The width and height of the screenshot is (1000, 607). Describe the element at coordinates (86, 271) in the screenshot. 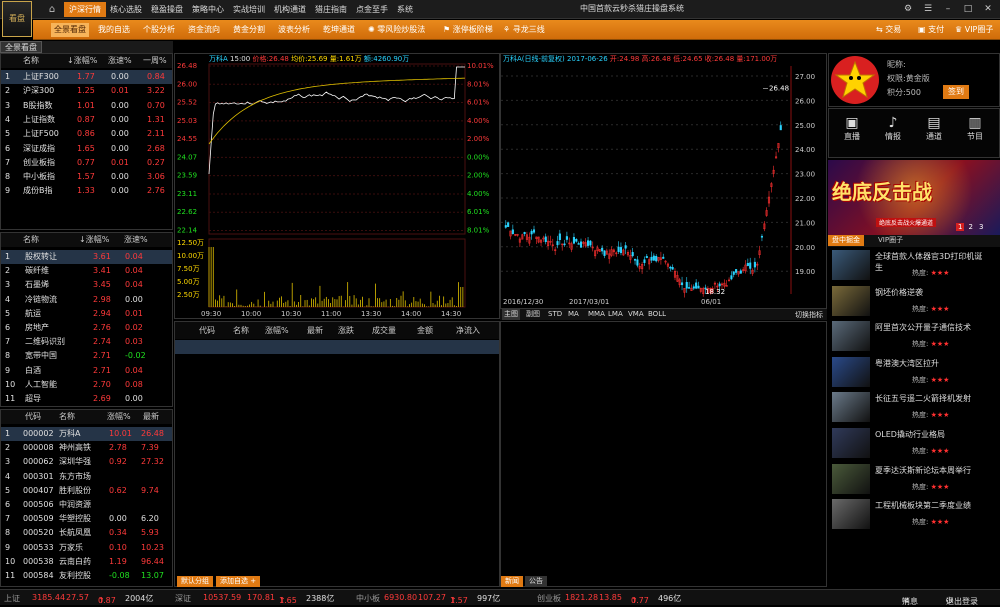

I see `table-row: 2 碳纤维 3.41 0.04` at that location.